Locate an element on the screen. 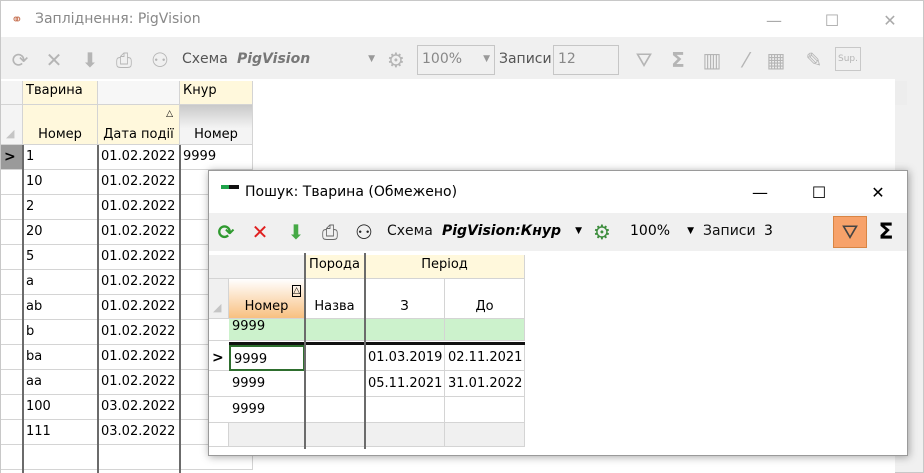 The height and width of the screenshot is (473, 924). wrench-icon: ⁄ is located at coordinates (746, 60).